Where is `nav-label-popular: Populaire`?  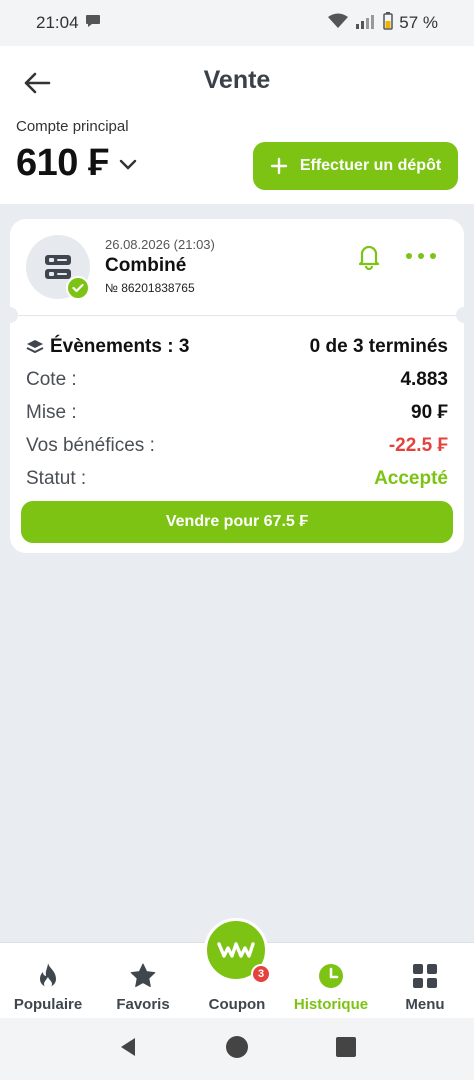
nav-label-popular: Populaire is located at coordinates (48, 1004).